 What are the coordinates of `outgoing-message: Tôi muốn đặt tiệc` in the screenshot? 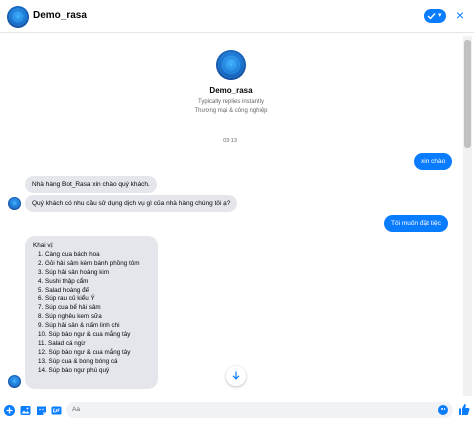 It's located at (416, 223).